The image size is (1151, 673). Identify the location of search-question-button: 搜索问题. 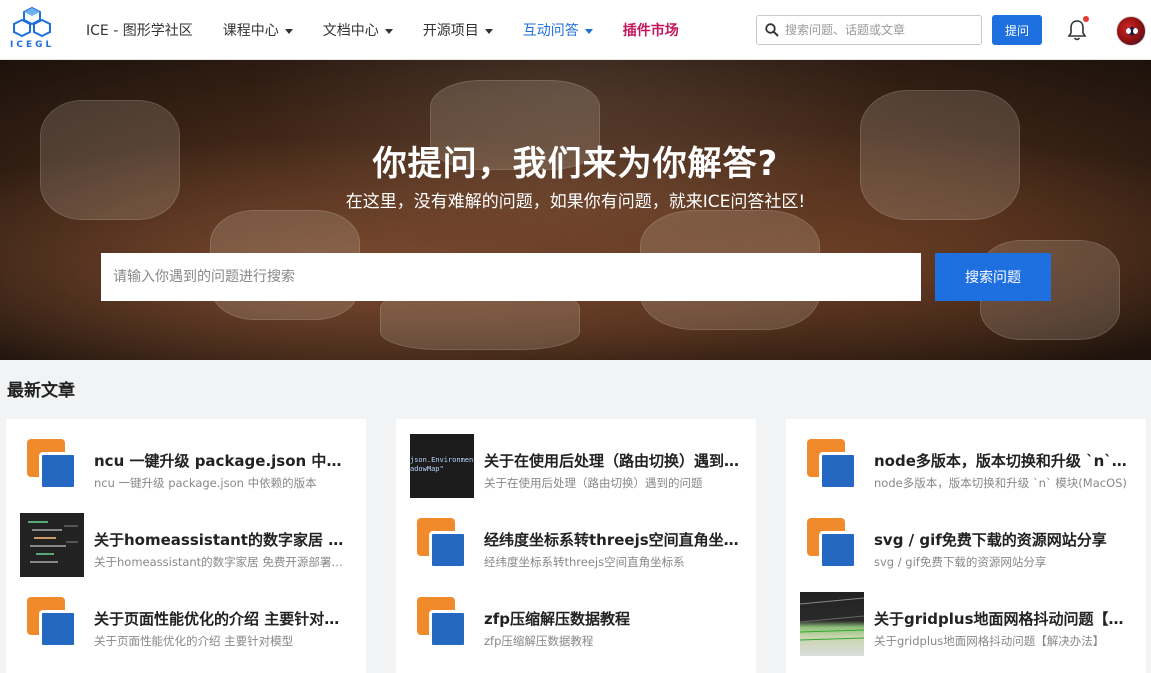
(993, 277).